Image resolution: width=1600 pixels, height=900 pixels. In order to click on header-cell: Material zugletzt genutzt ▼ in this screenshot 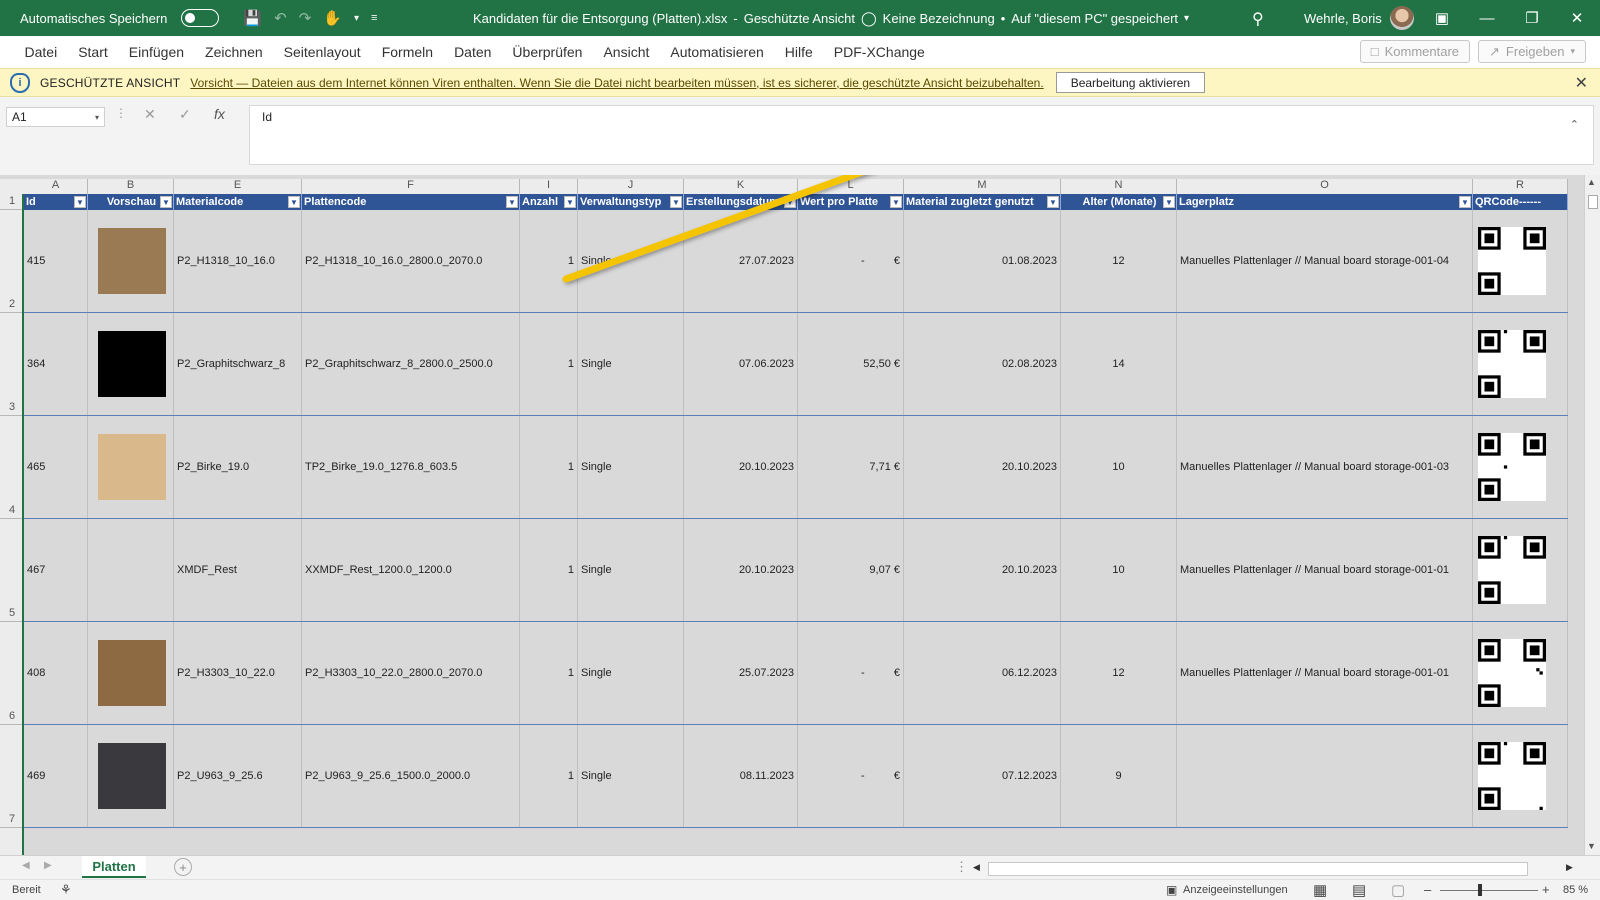, I will do `click(982, 202)`.